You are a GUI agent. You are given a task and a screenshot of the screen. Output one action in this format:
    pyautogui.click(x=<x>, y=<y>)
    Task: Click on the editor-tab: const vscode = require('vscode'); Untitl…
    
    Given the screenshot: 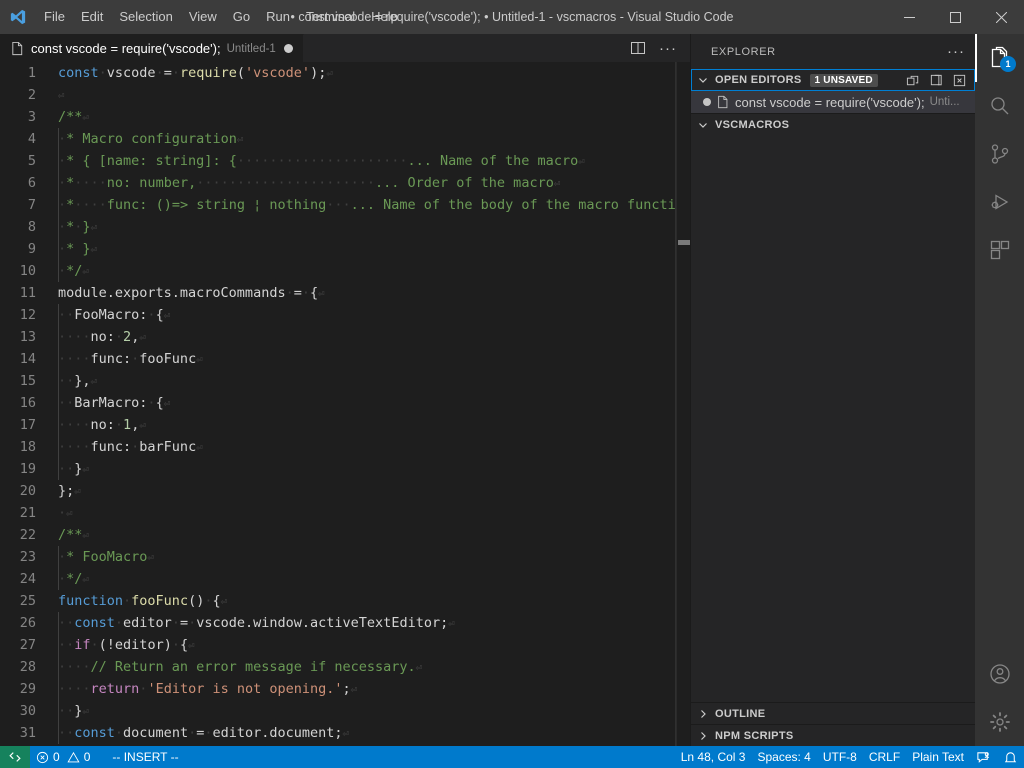 What is the action you would take?
    pyautogui.click(x=152, y=48)
    